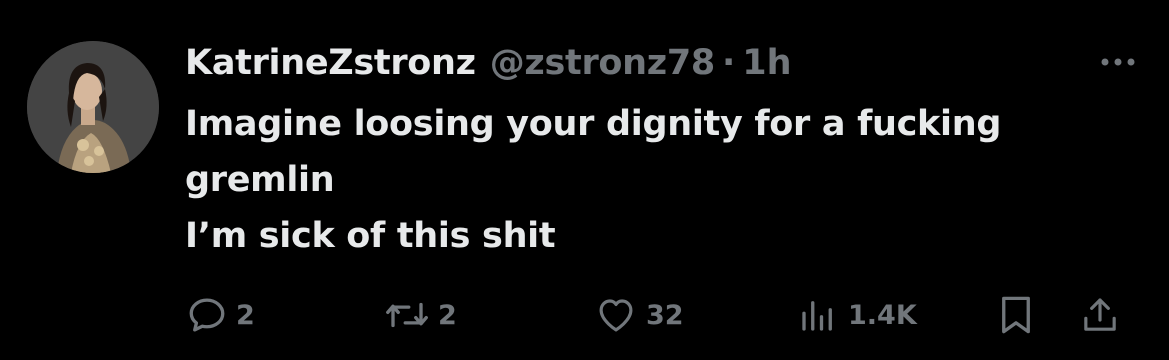 This screenshot has height=360, width=1169. I want to click on tweet-text-line: gremlin, so click(260, 180).